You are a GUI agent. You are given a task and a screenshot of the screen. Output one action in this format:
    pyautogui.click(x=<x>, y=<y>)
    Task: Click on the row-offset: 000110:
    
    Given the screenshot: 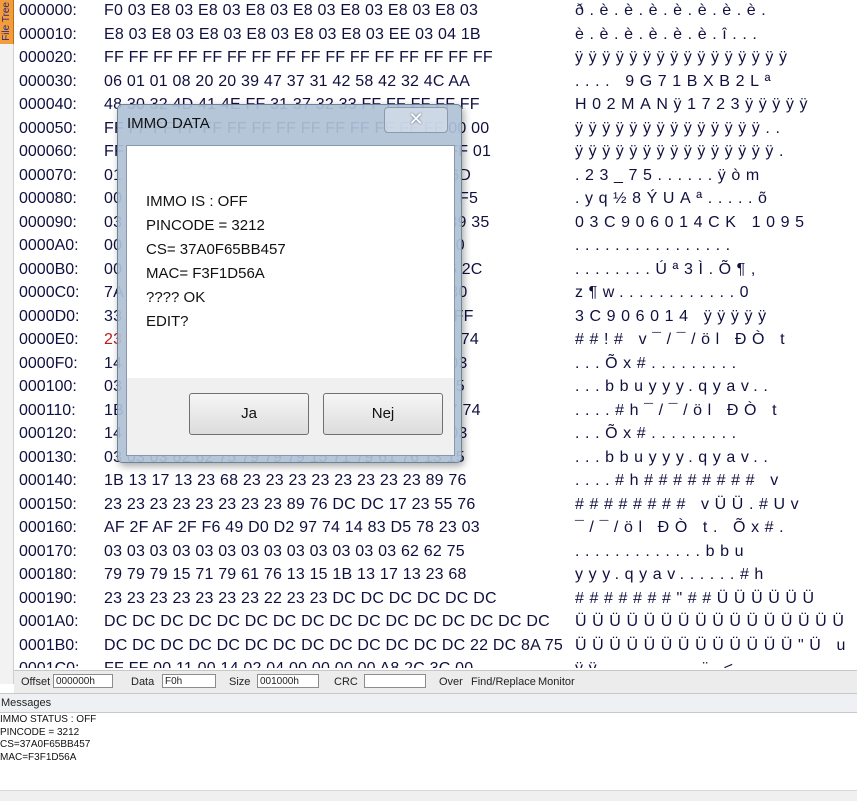 What is the action you would take?
    pyautogui.click(x=47, y=410)
    